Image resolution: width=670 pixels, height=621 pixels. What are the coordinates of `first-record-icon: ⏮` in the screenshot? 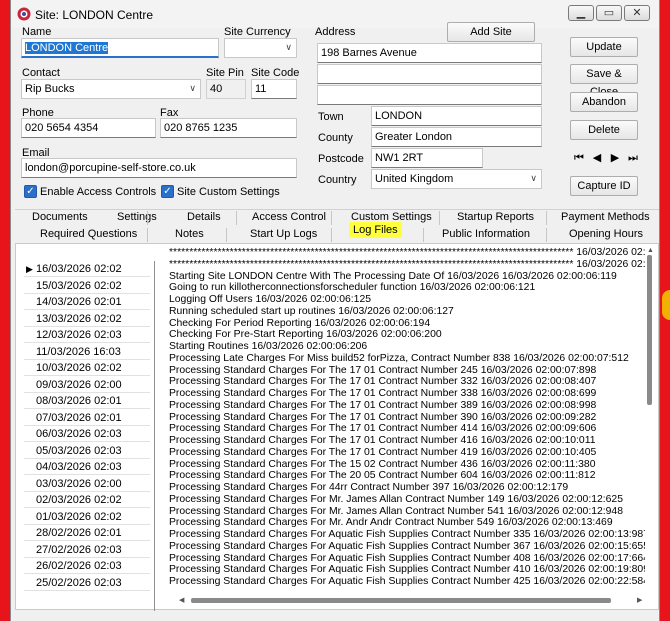 It's located at (579, 158).